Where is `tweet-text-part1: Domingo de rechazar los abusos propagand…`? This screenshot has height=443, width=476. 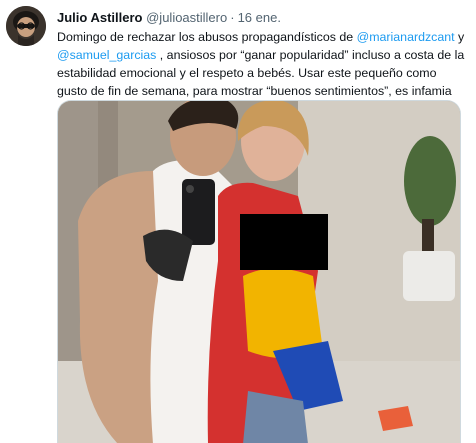
tweet-text-part1: Domingo de rechazar los abusos propagand… is located at coordinates (207, 37).